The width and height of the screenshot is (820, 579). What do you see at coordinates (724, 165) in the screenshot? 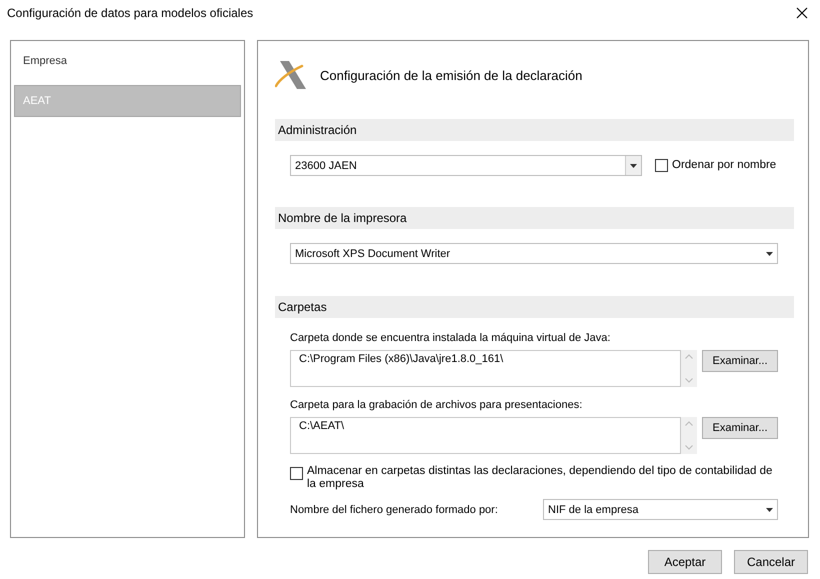
I see `checkbox-label: Ordenar por nombre` at bounding box center [724, 165].